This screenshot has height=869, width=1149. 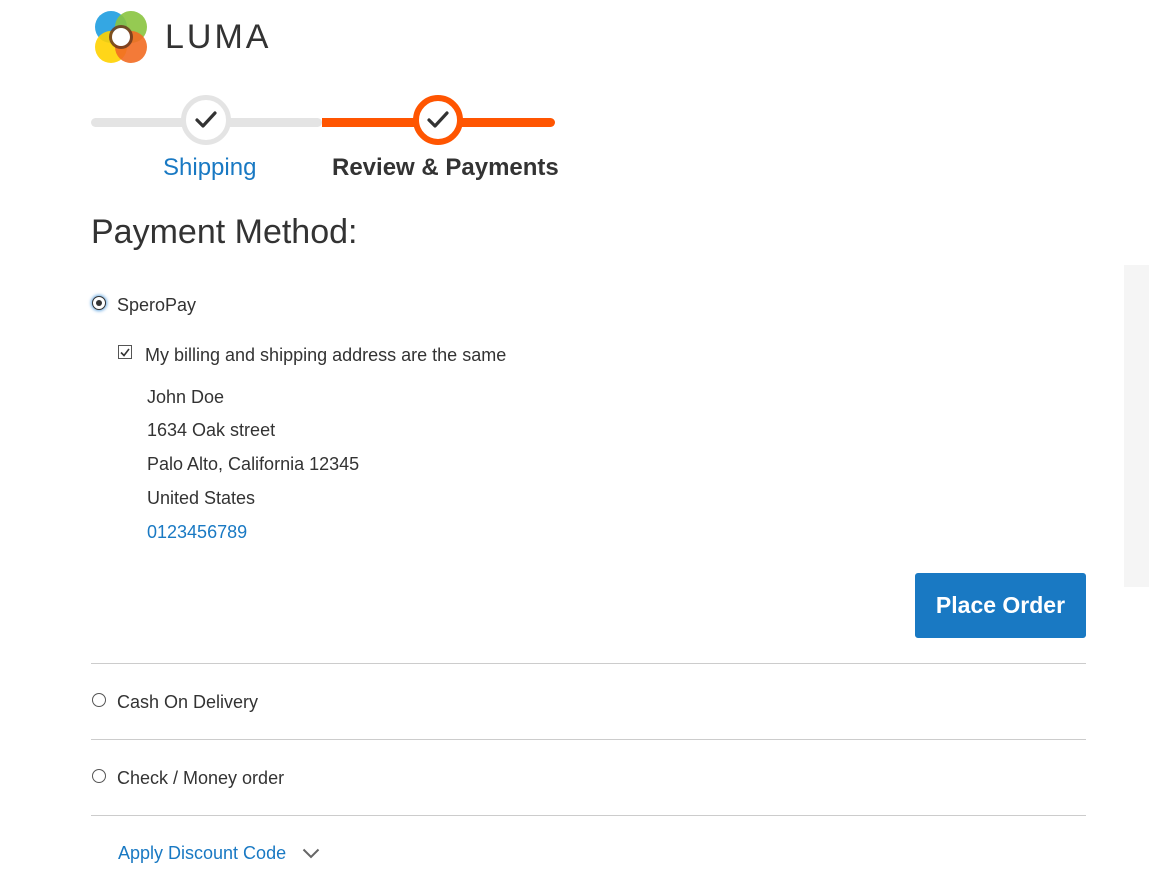 I want to click on check-money-order-label: Check / Money order, so click(x=200, y=778).